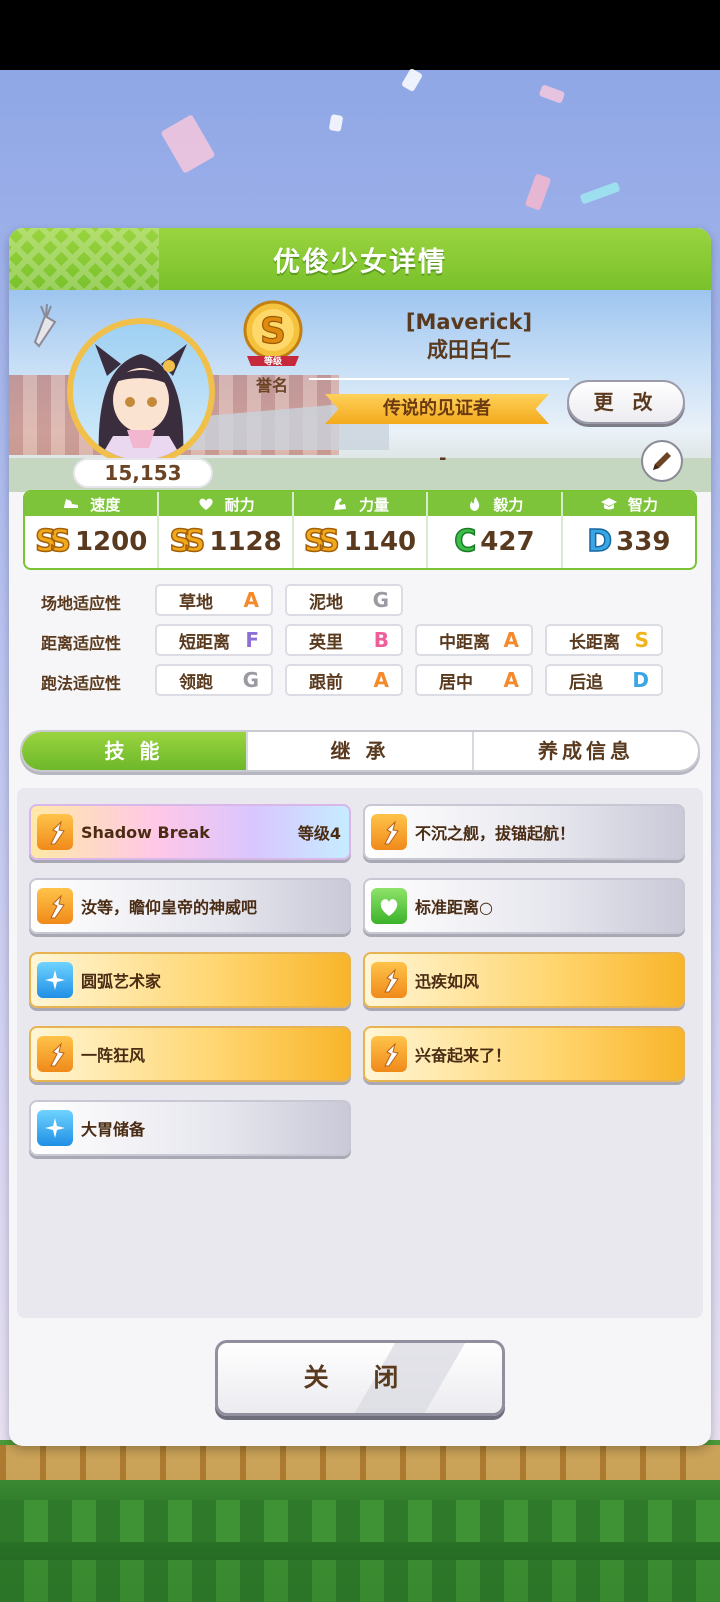 The height and width of the screenshot is (1602, 720). Describe the element at coordinates (225, 504) in the screenshot. I see `stat-header: 耐力` at that location.